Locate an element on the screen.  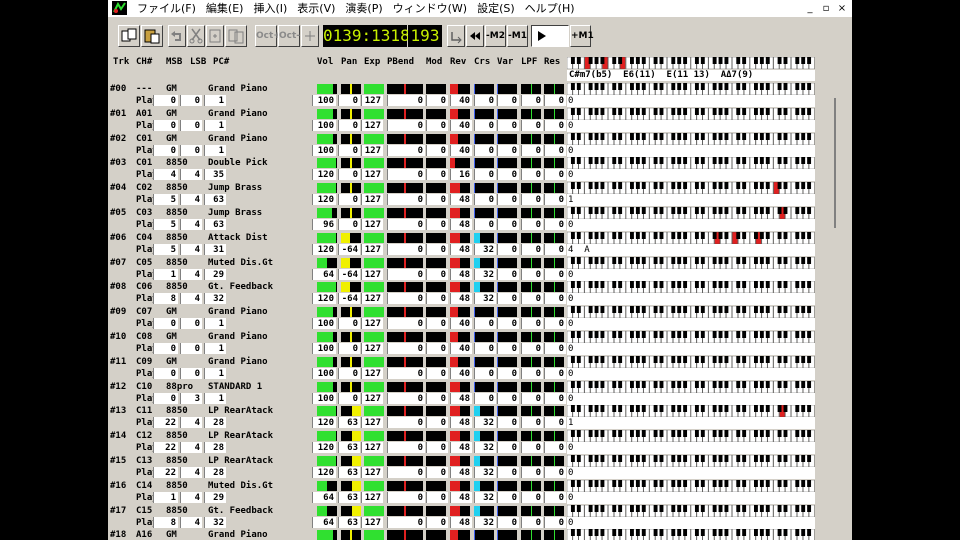
track-instrument: Grand Piano is located at coordinates (238, 114).